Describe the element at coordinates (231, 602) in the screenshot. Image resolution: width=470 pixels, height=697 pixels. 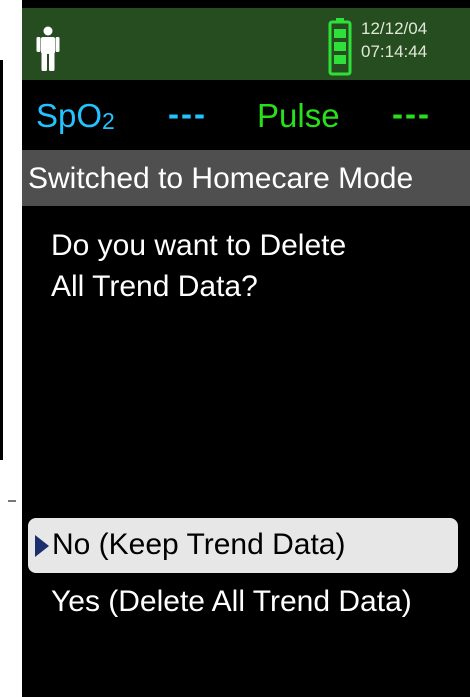
I see `option-yes-delete-trend-data: Yes (Delete All Trend Data)` at that location.